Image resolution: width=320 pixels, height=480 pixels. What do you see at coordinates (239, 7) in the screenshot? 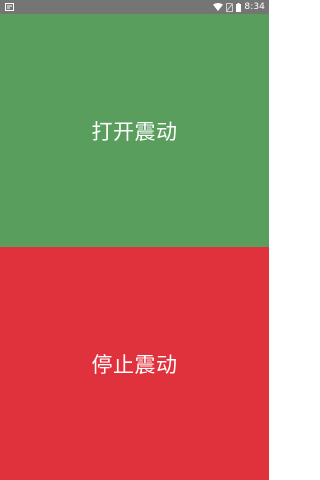
I see `battery-icon` at bounding box center [239, 7].